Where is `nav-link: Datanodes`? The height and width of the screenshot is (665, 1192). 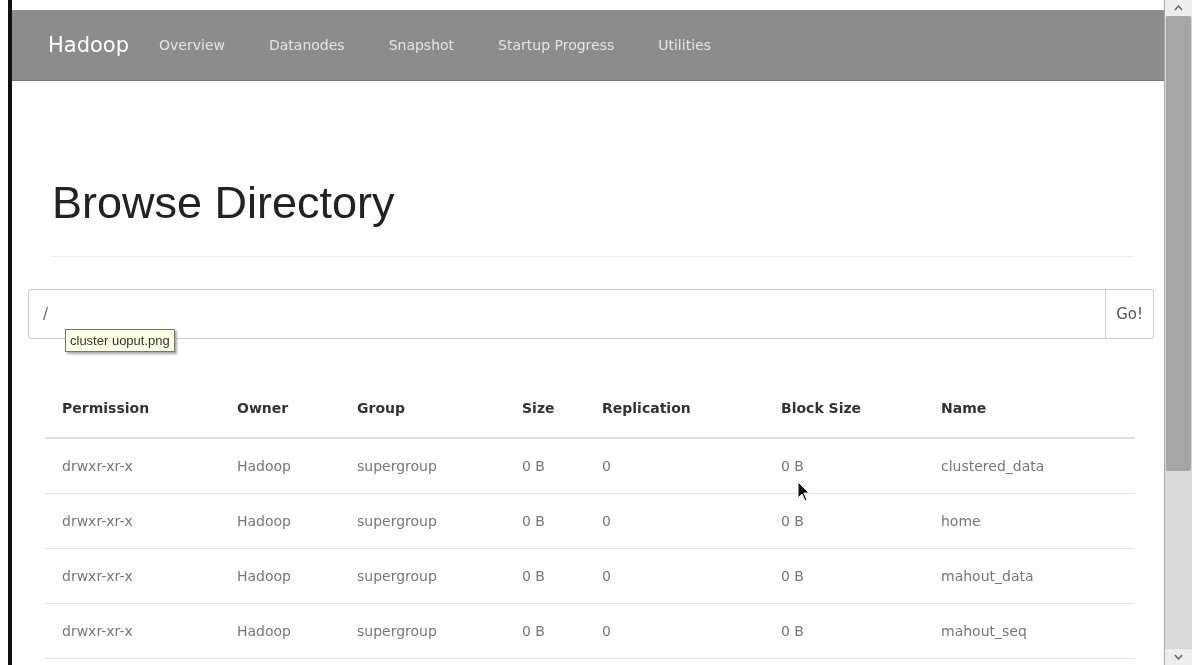 nav-link: Datanodes is located at coordinates (306, 45).